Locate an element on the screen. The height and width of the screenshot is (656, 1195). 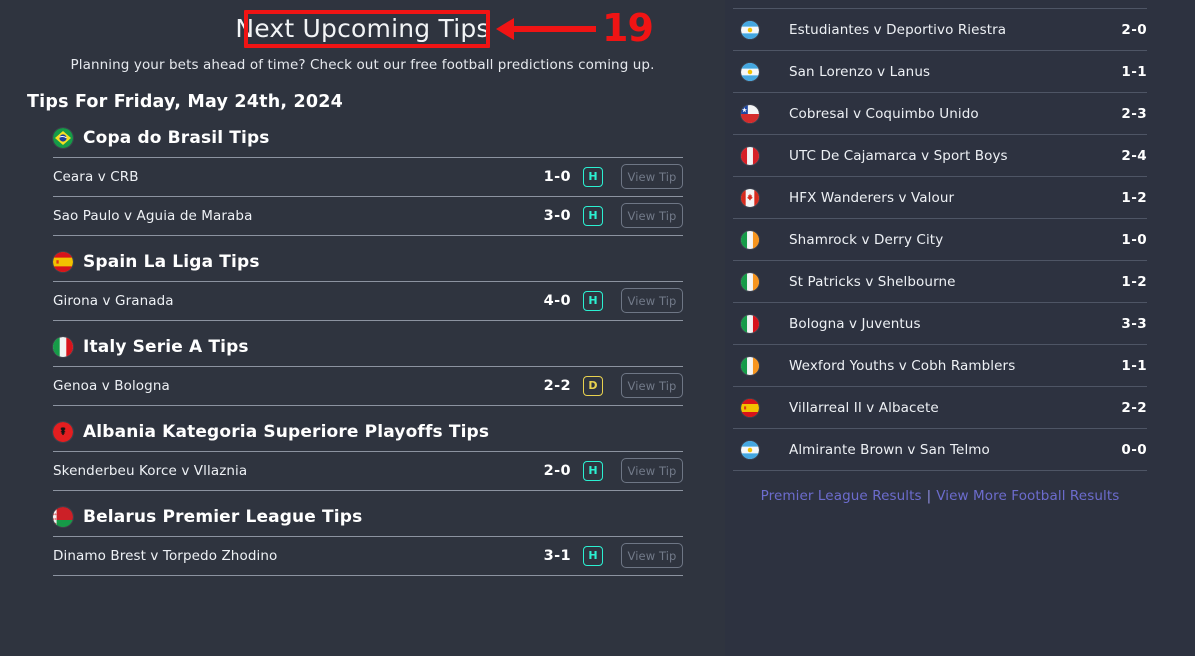
premier-league-results-link: Premier League Results is located at coordinates (841, 496).